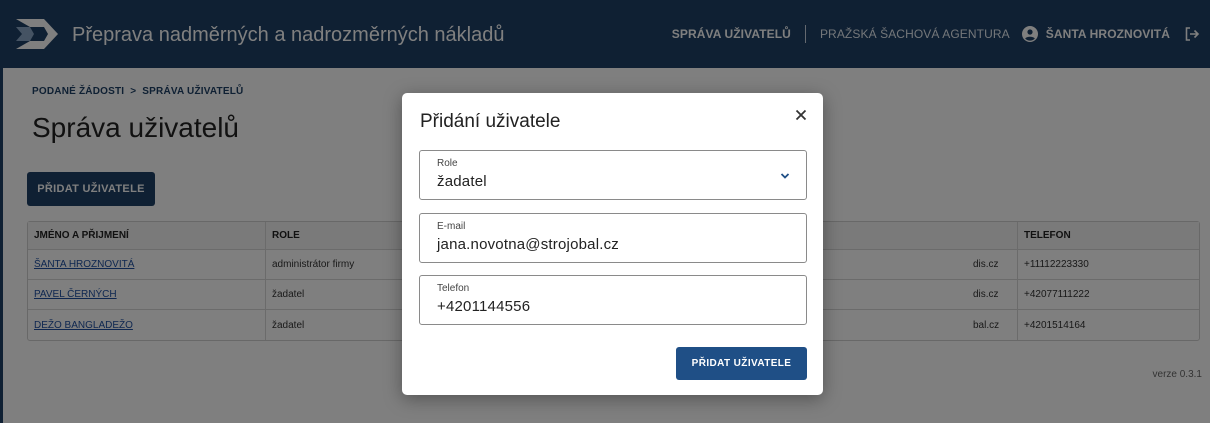 Image resolution: width=1210 pixels, height=423 pixels. Describe the element at coordinates (453, 288) in the screenshot. I see `phone-label: Telefon` at that location.